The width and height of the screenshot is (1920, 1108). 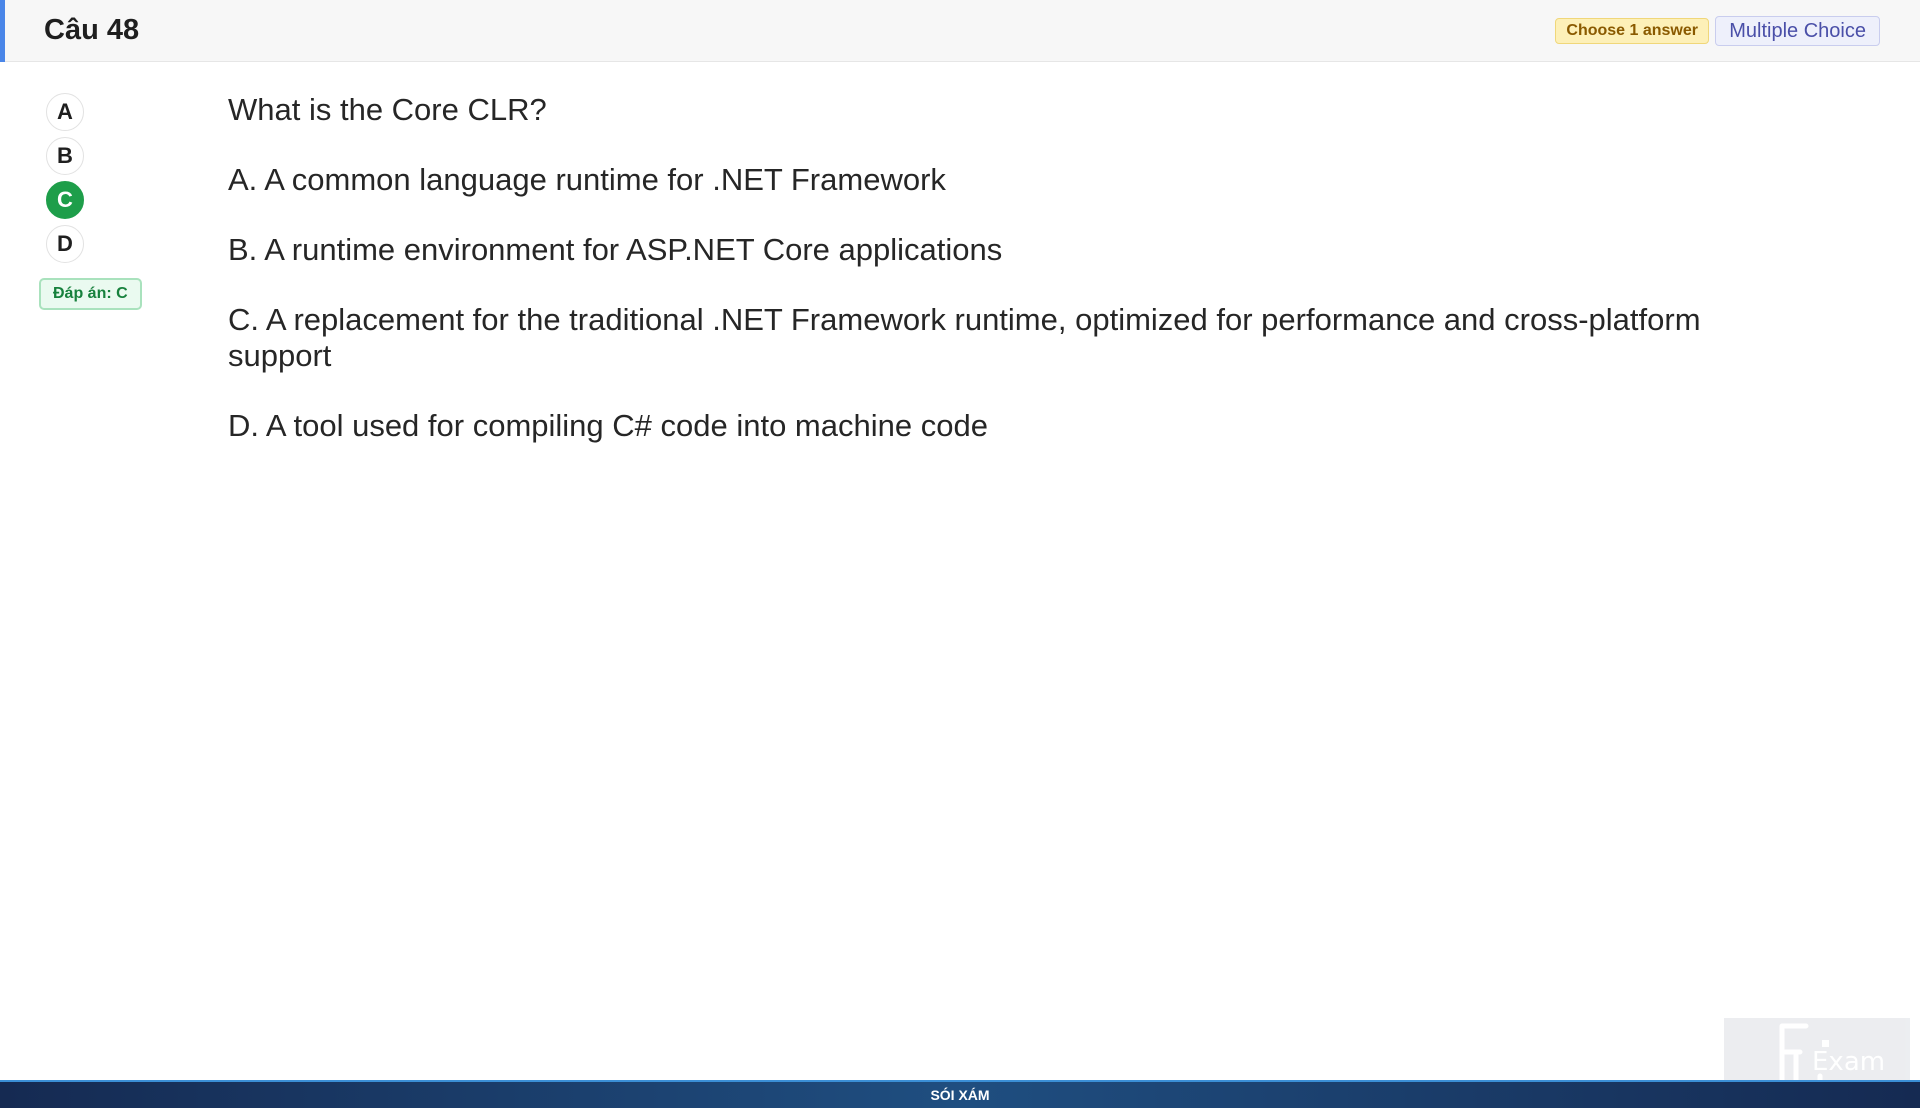 I want to click on question-text: What is the Core CLR?, so click(x=387, y=109).